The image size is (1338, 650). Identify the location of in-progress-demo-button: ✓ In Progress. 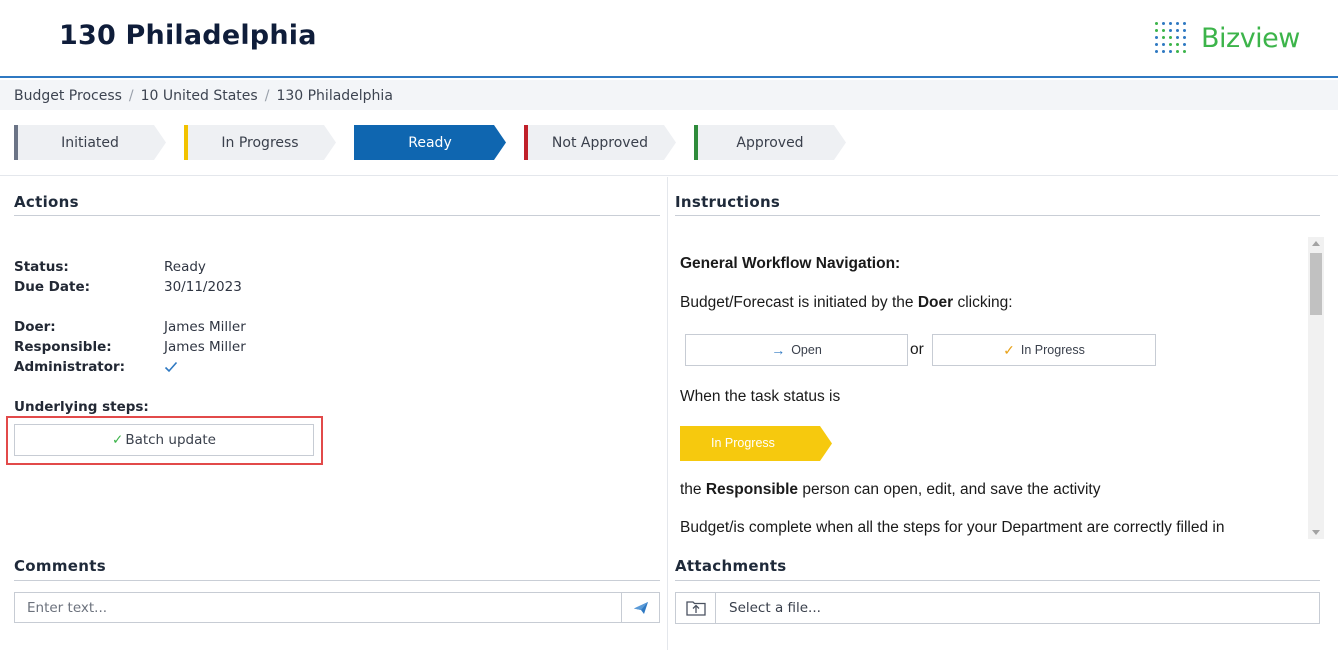
(1044, 350).